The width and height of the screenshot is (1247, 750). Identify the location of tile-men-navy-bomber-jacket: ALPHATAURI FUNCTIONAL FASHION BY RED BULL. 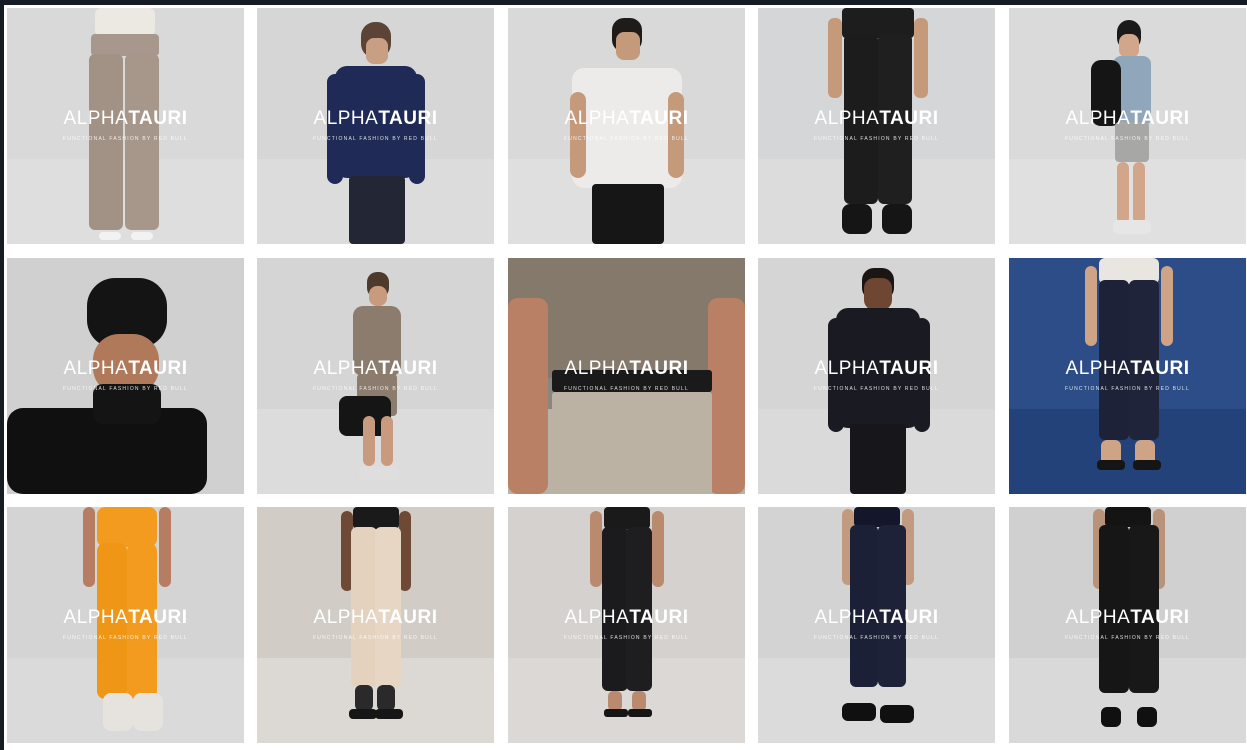
(375, 126).